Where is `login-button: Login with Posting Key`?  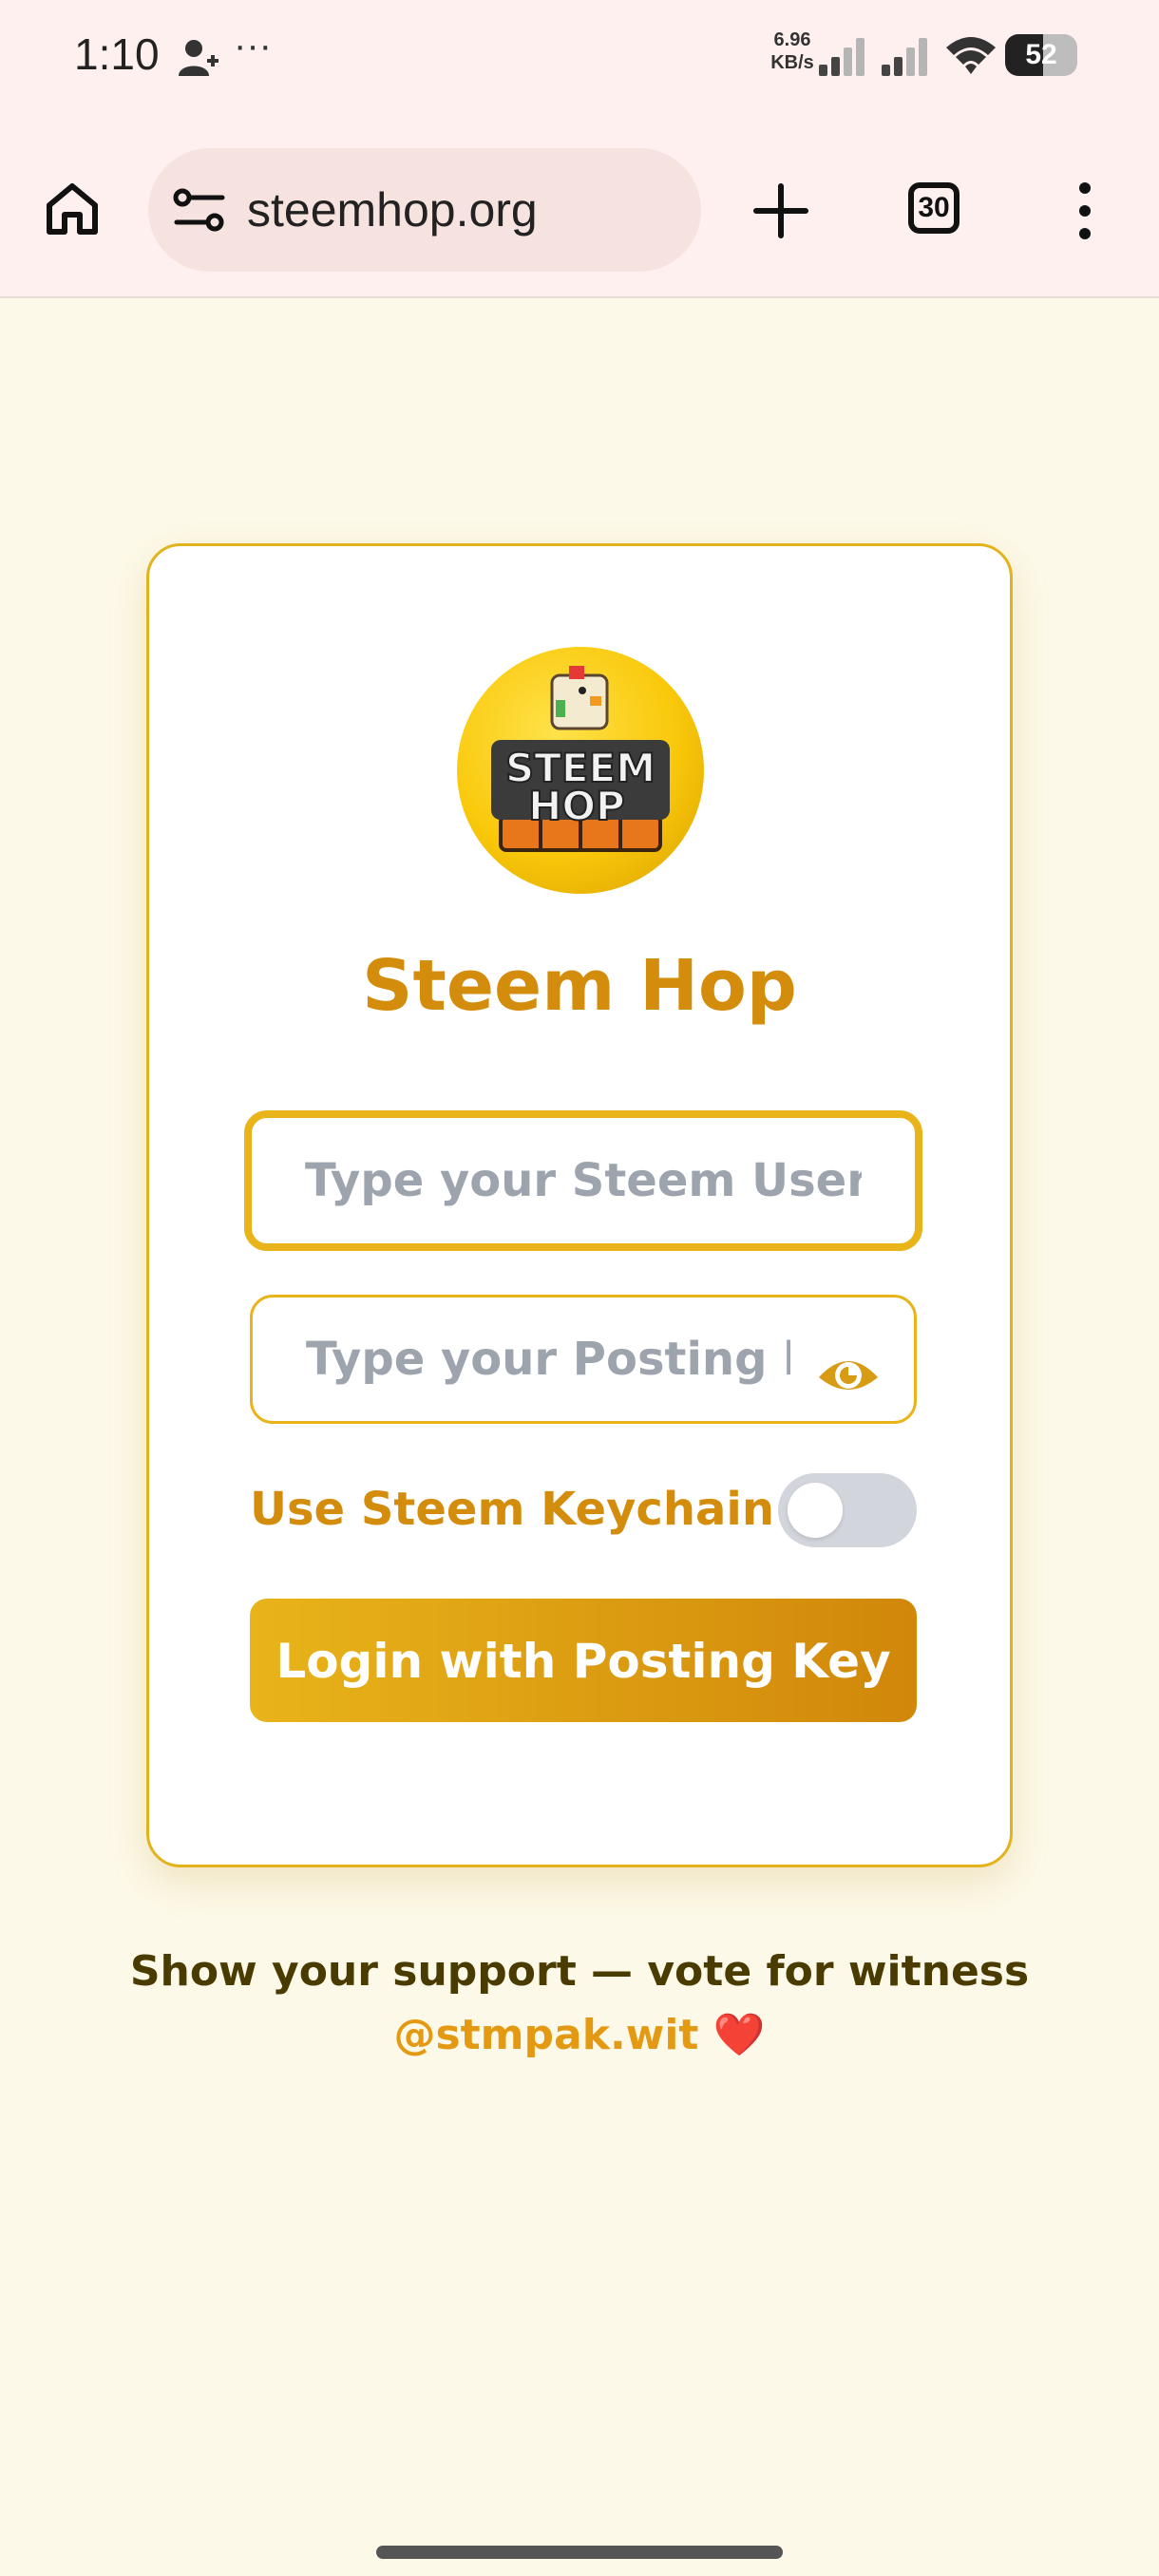
login-button: Login with Posting Key is located at coordinates (583, 1660).